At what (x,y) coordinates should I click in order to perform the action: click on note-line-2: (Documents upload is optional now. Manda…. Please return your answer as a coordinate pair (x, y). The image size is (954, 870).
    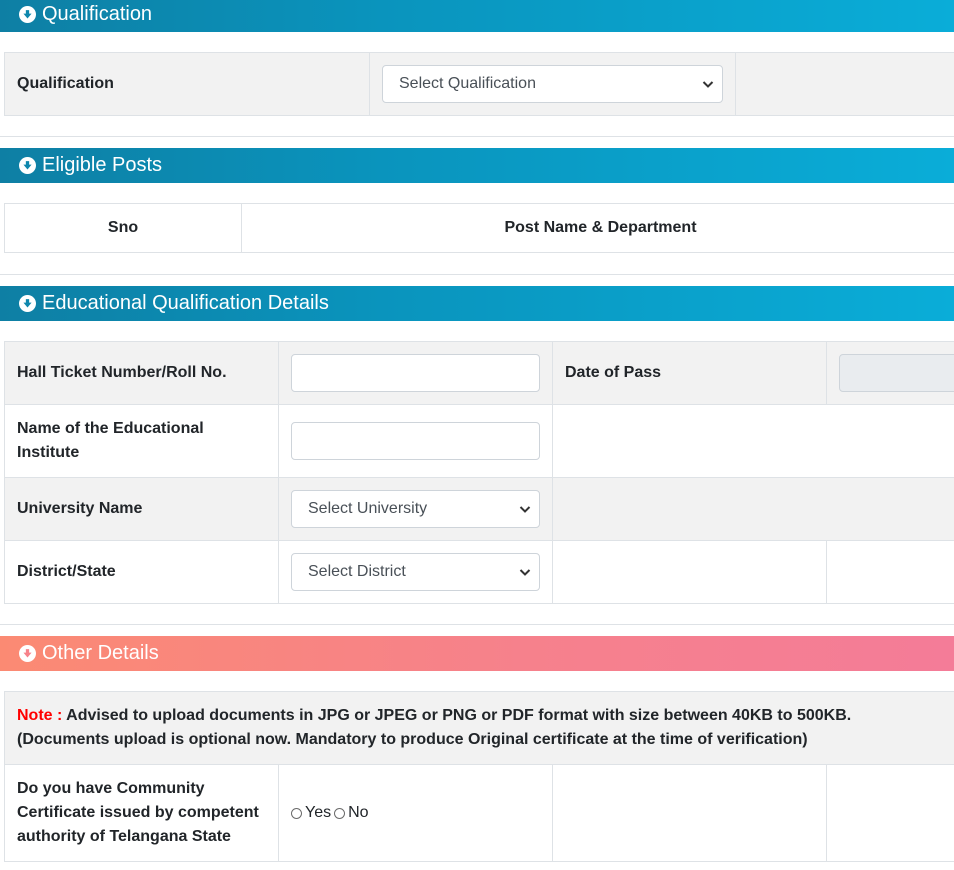
    Looking at the image, I should click on (412, 739).